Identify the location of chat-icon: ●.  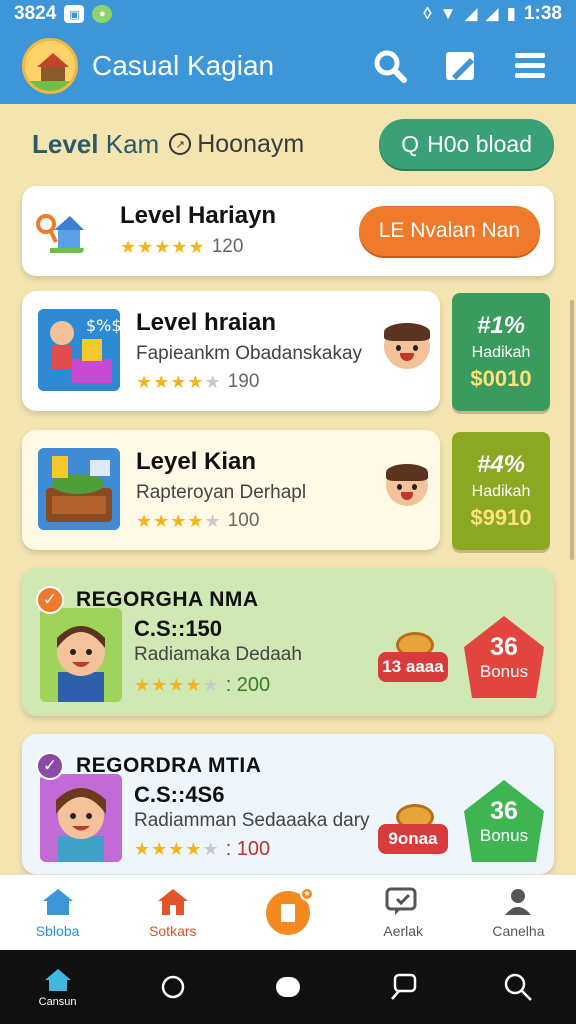
(102, 14).